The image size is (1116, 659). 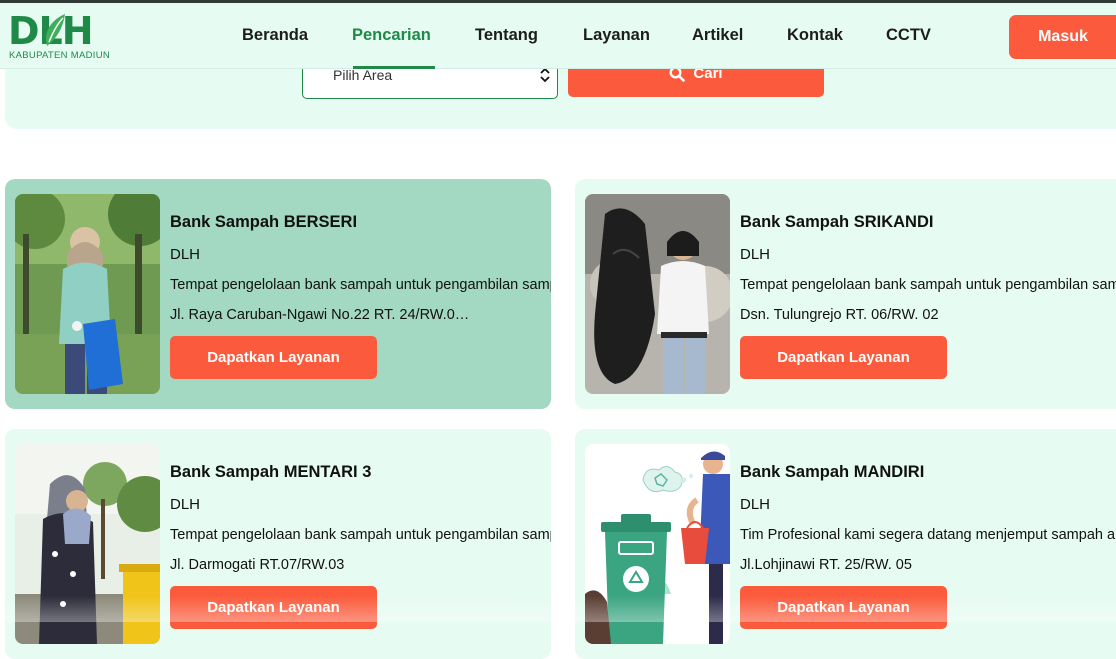 I want to click on leaf-icon, so click(x=55, y=30).